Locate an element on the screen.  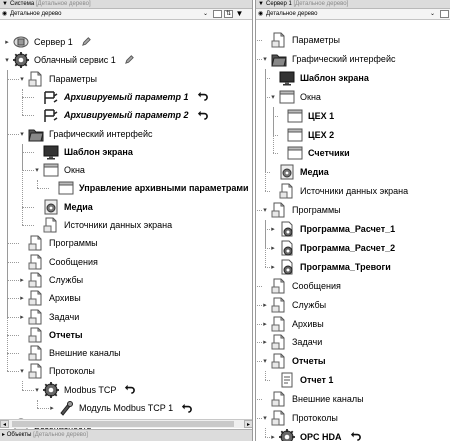
scroll-right-icon: ▸ is located at coordinates (248, 424).